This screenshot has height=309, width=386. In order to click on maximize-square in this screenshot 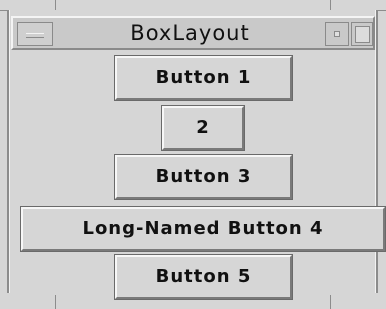, I will do `click(362, 34)`.